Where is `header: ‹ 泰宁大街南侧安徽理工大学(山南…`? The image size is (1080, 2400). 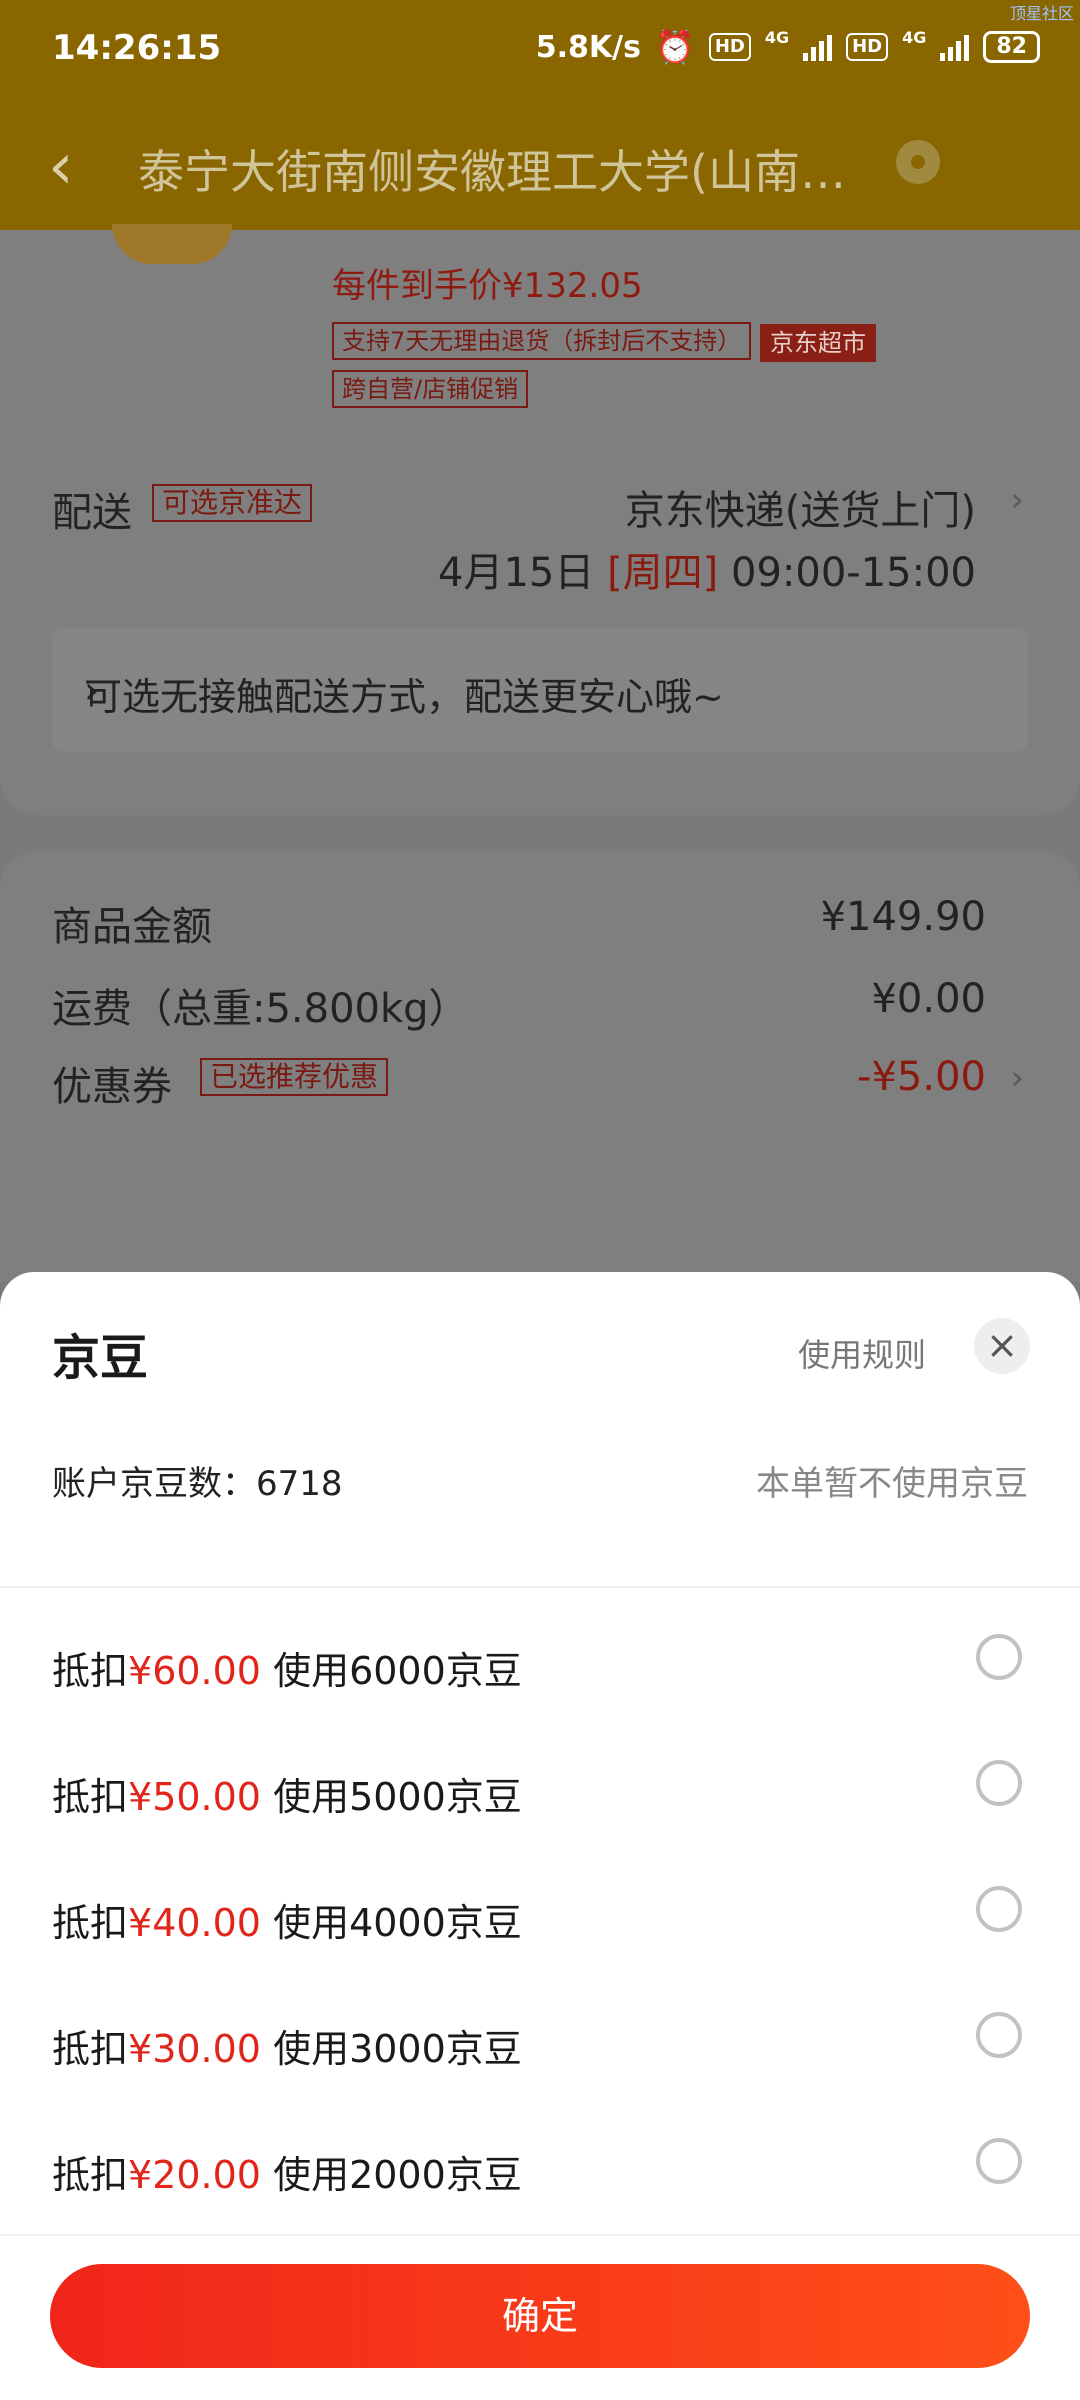 header: ‹ 泰宁大街南侧安徽理工大学(山南… is located at coordinates (540, 163).